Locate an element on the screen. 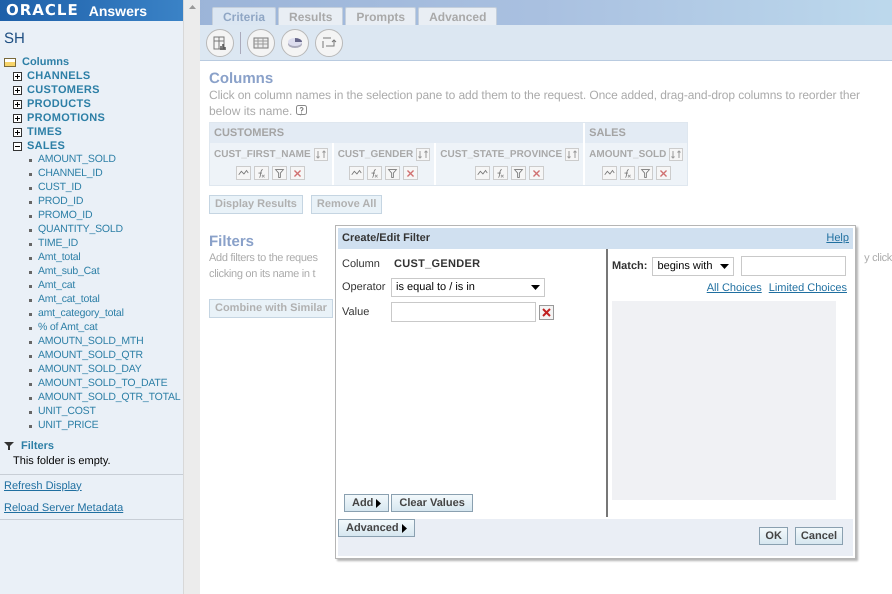 The width and height of the screenshot is (892, 594). sidebar-link: Reload Server Metadata is located at coordinates (64, 508).